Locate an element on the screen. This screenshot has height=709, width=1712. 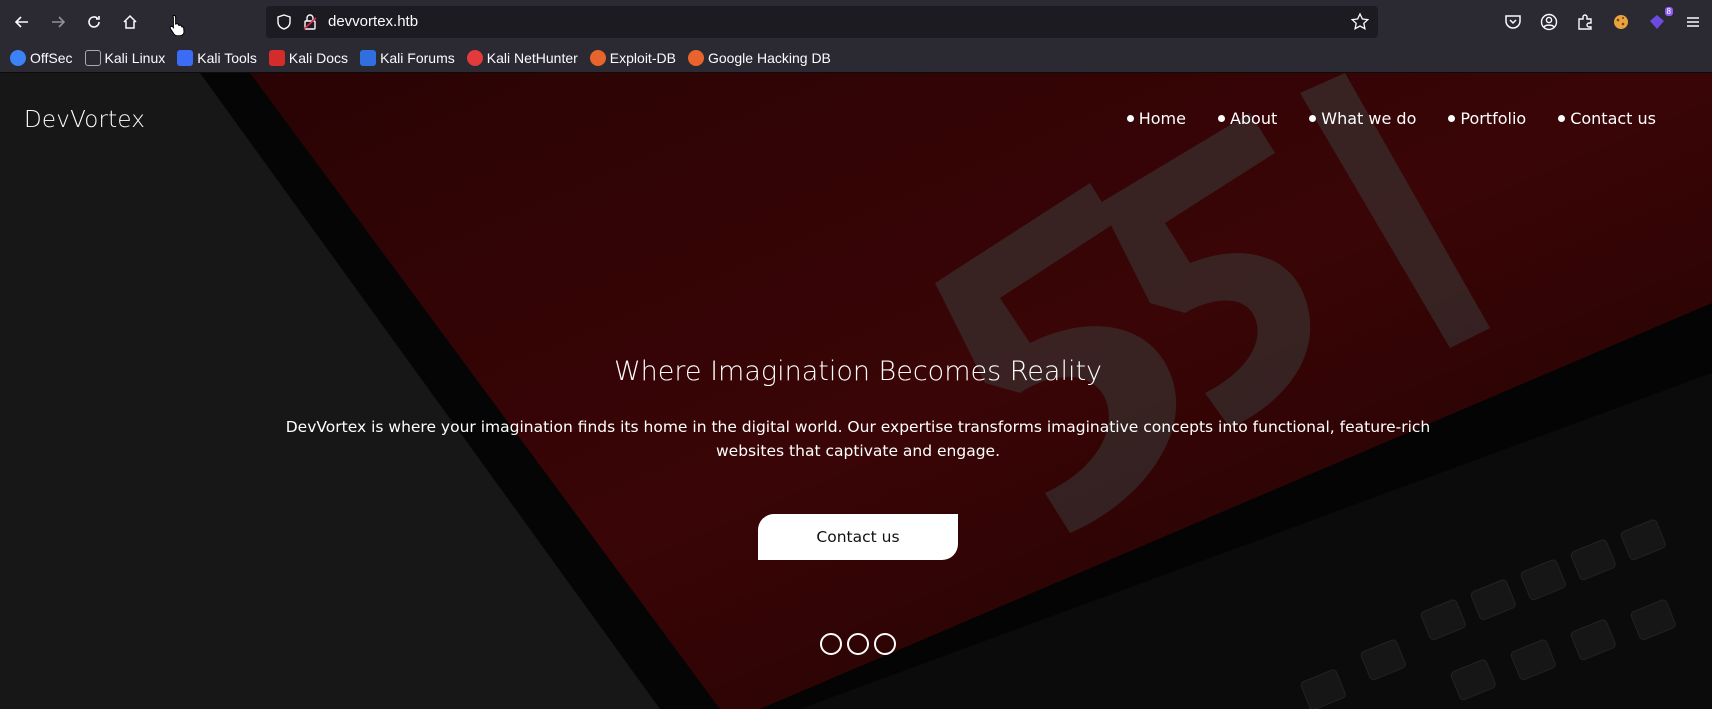
kali-nethunter-icon is located at coordinates (474, 58).